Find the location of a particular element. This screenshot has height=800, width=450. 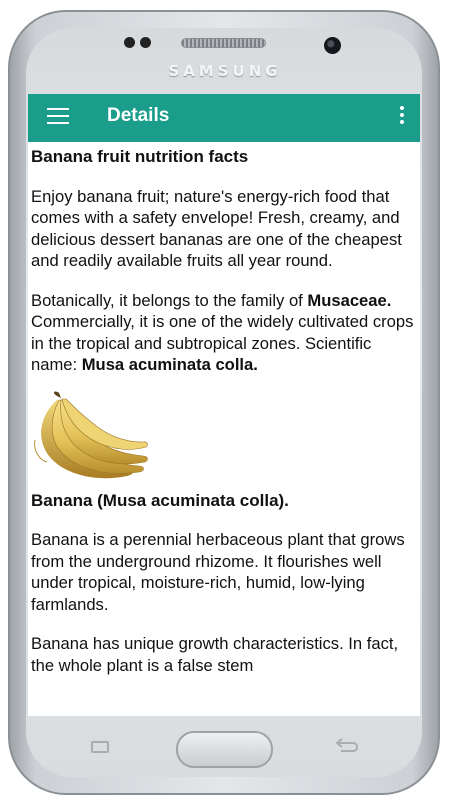

paragraph-2-text-1: Botanically, it belongs to the family of is located at coordinates (169, 300).